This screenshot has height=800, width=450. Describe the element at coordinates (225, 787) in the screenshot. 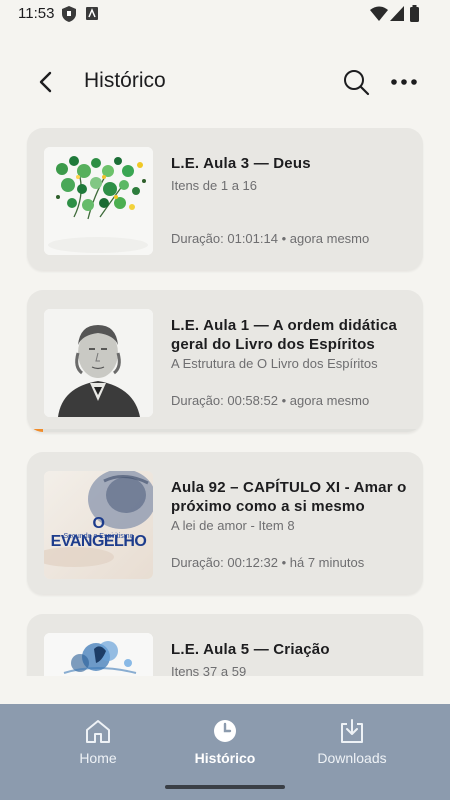

I see `gesture-home-indicator` at that location.